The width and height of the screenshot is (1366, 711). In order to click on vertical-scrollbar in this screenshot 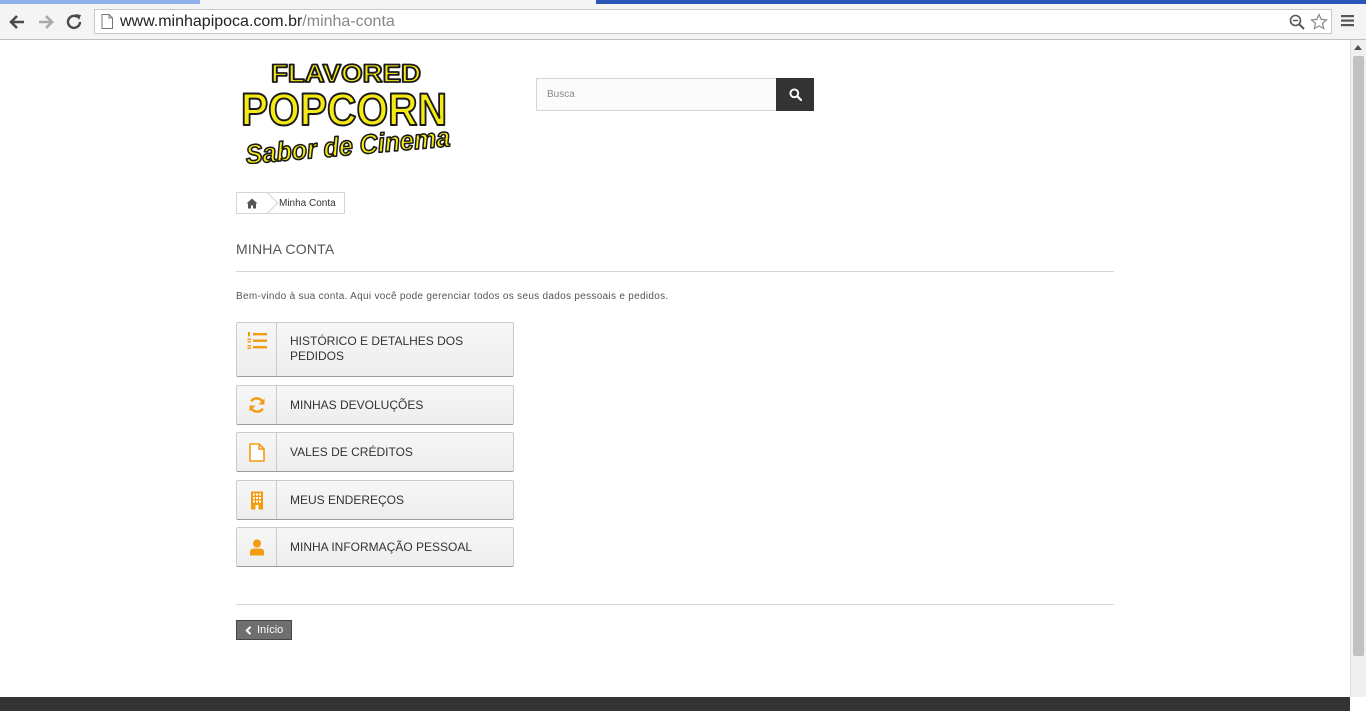, I will do `click(1358, 368)`.